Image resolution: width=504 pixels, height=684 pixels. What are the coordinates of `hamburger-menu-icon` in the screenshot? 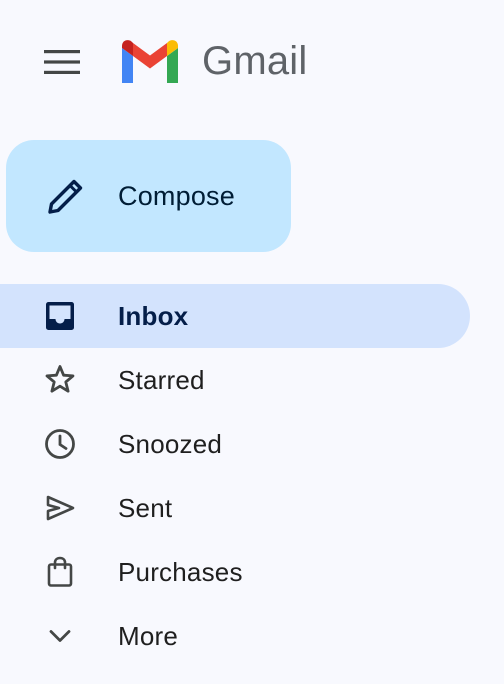 It's located at (62, 62).